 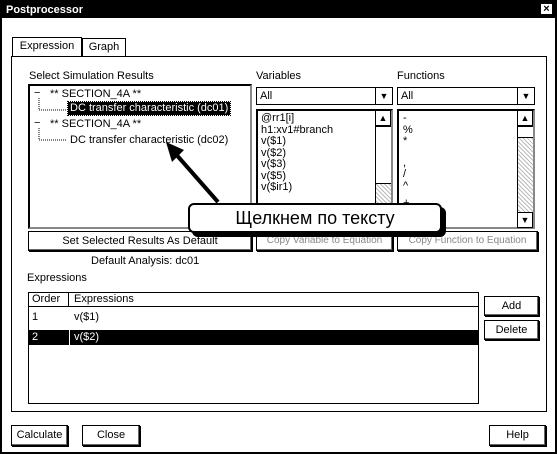 I want to click on callout-arrow, so click(x=193, y=173).